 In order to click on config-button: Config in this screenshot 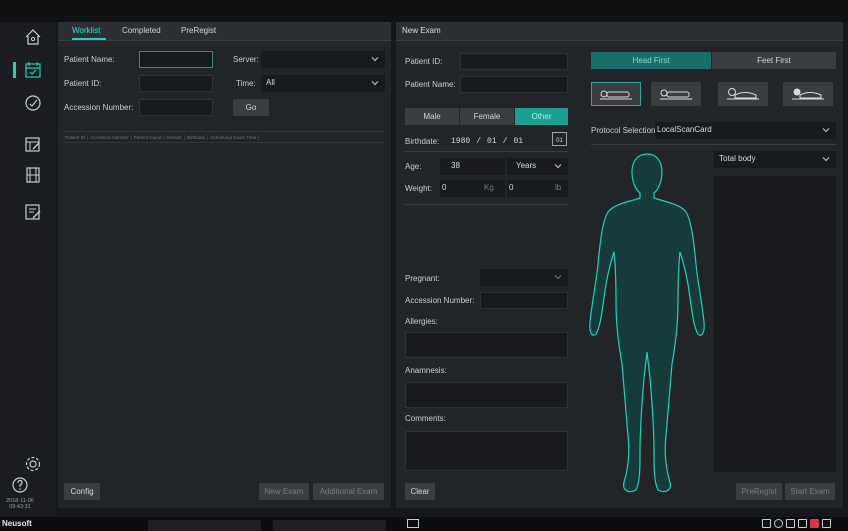, I will do `click(82, 491)`.